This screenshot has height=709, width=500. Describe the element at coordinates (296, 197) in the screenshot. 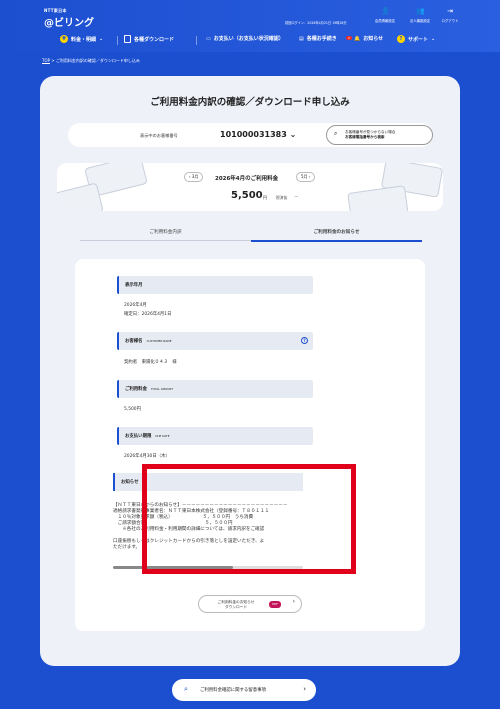

I see `tax-dash: －` at that location.